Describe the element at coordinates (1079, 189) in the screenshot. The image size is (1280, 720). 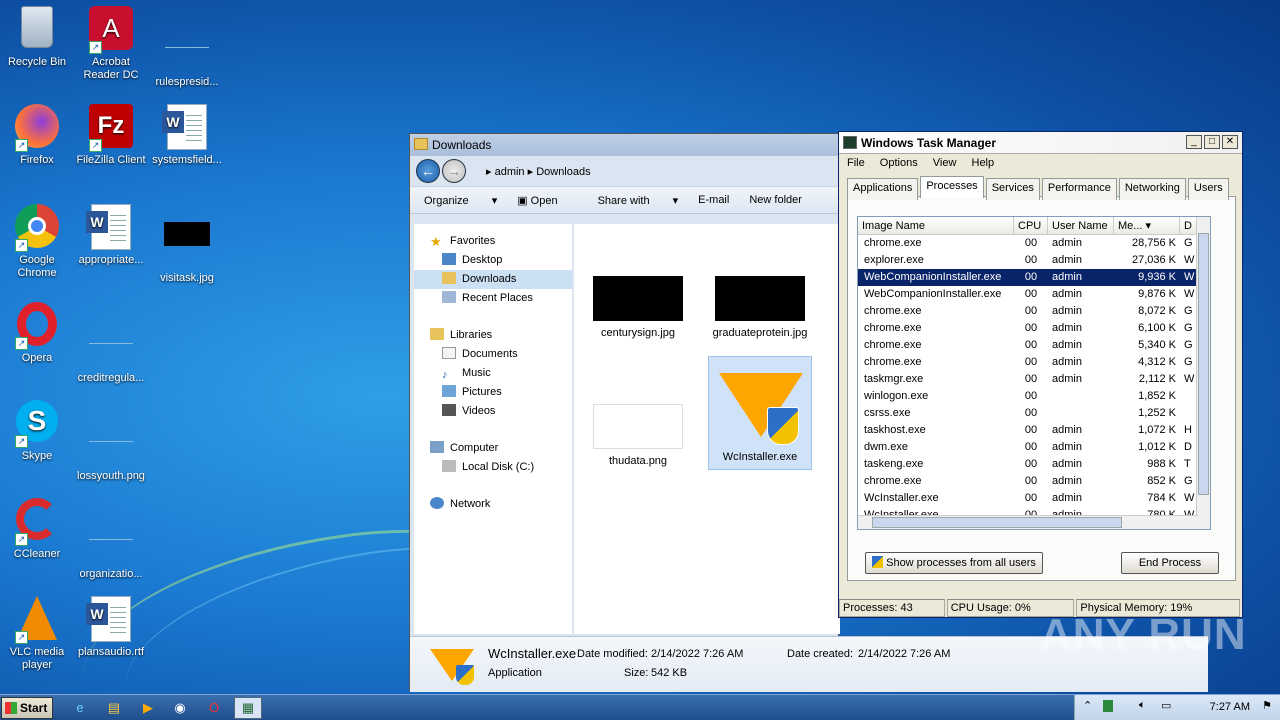
I see `tab-performance: Performance` at that location.